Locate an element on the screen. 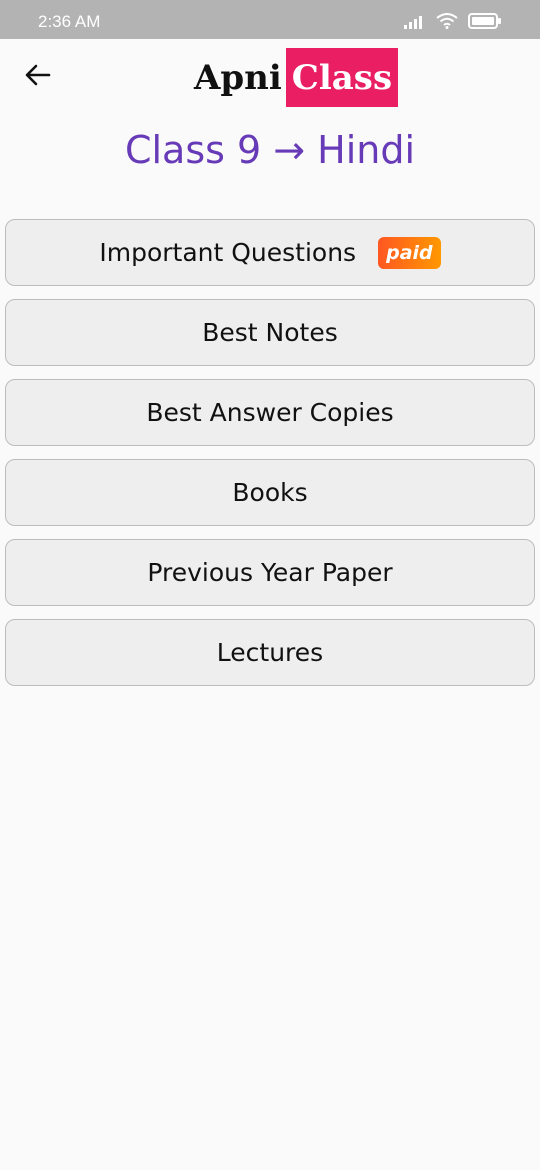  battery-icon is located at coordinates (485, 23).